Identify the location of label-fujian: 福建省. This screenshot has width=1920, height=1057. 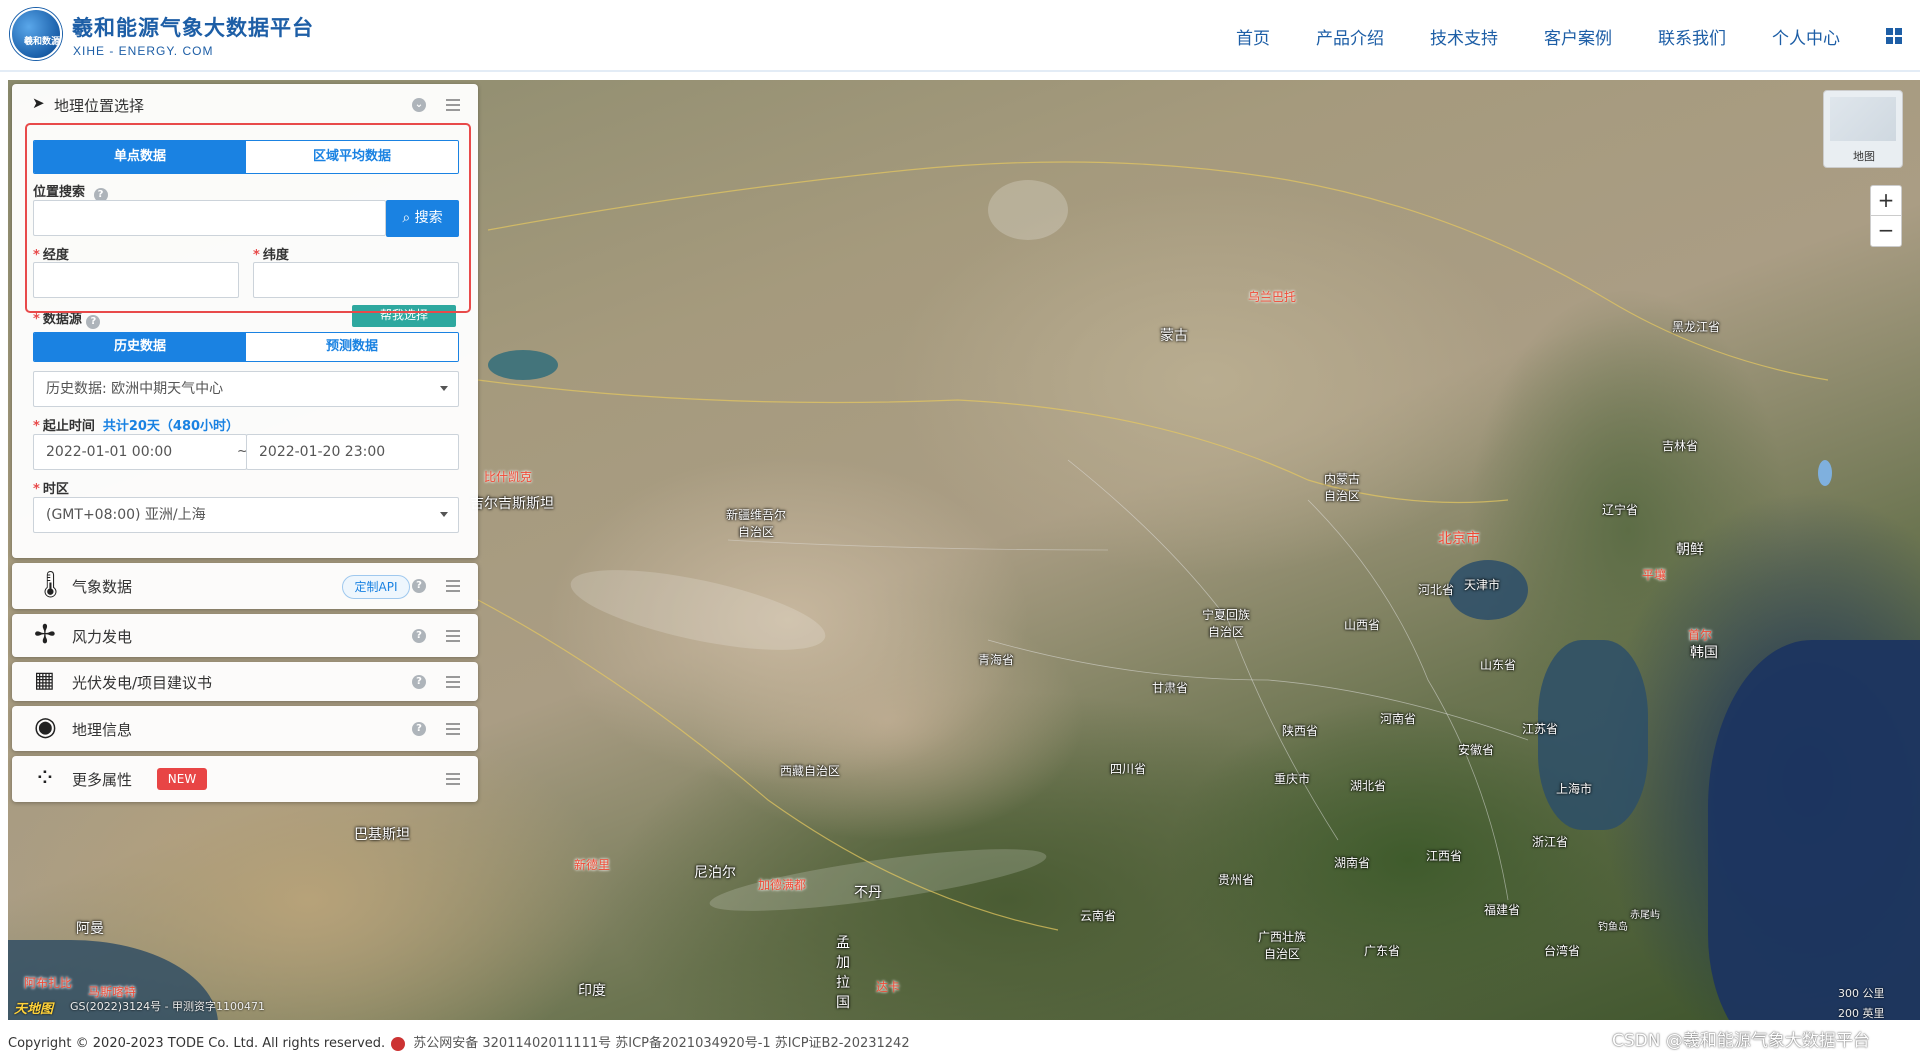
(1502, 910).